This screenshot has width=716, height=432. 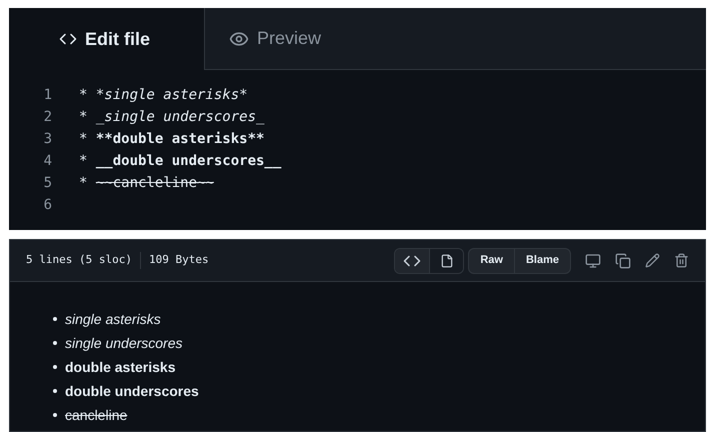 I want to click on line-number: 3, so click(x=47, y=139).